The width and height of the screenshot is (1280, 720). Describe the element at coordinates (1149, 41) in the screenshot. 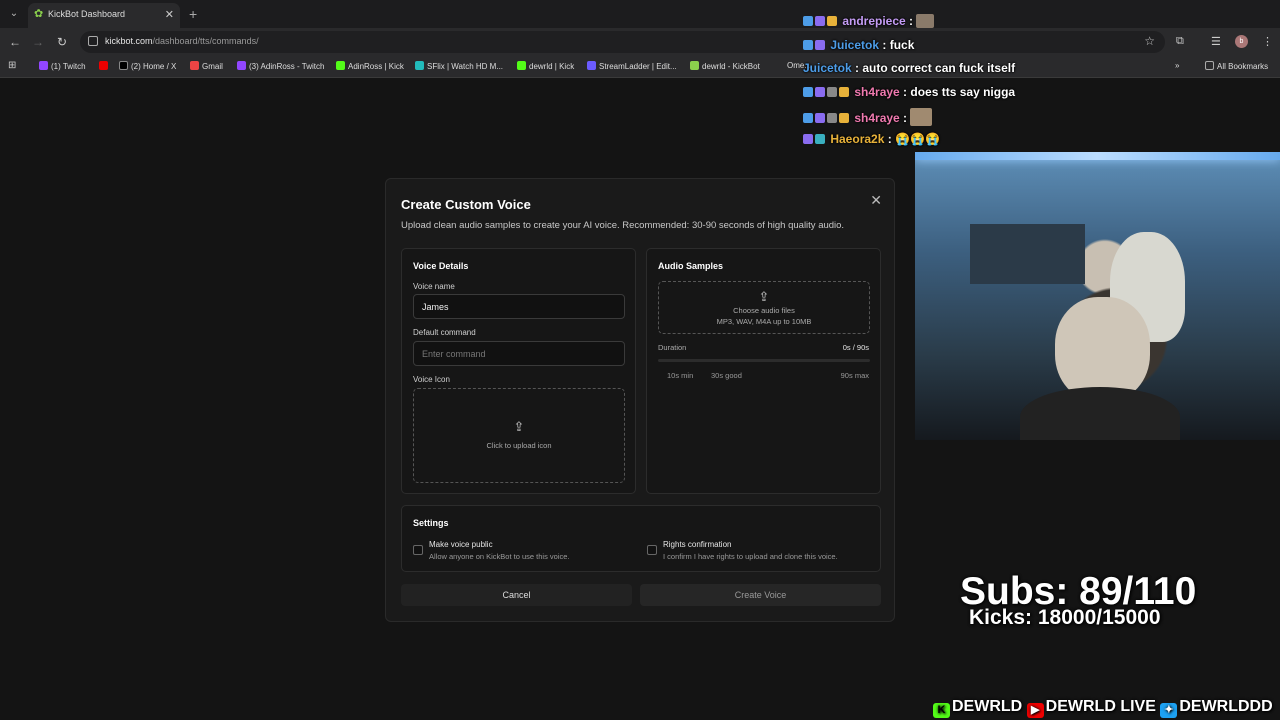

I see `bookmark-star-icon: ☆` at that location.